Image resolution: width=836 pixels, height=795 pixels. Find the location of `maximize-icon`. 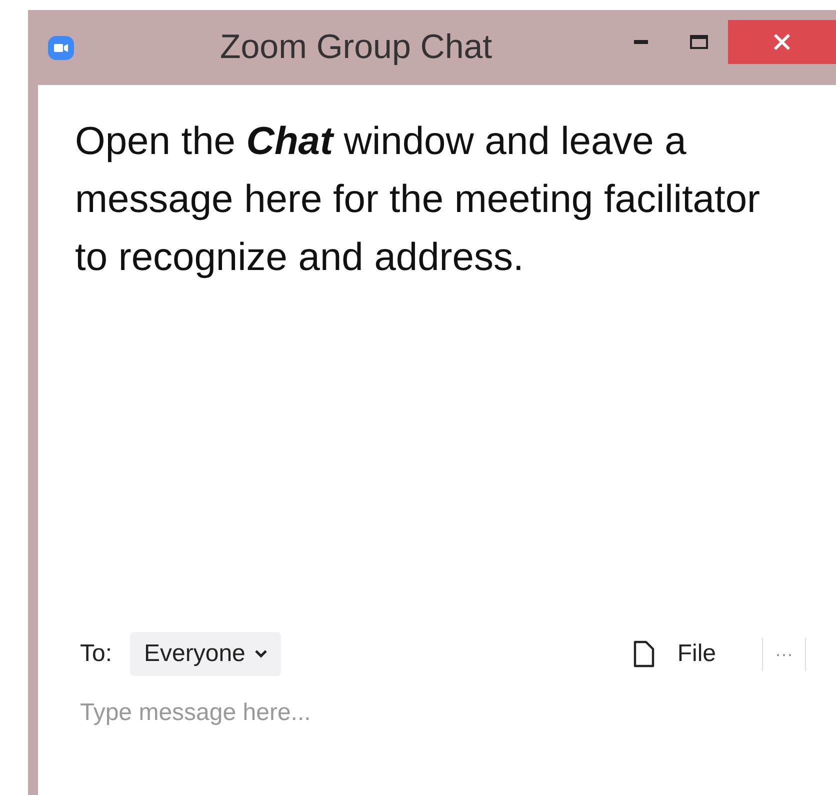

maximize-icon is located at coordinates (699, 42).